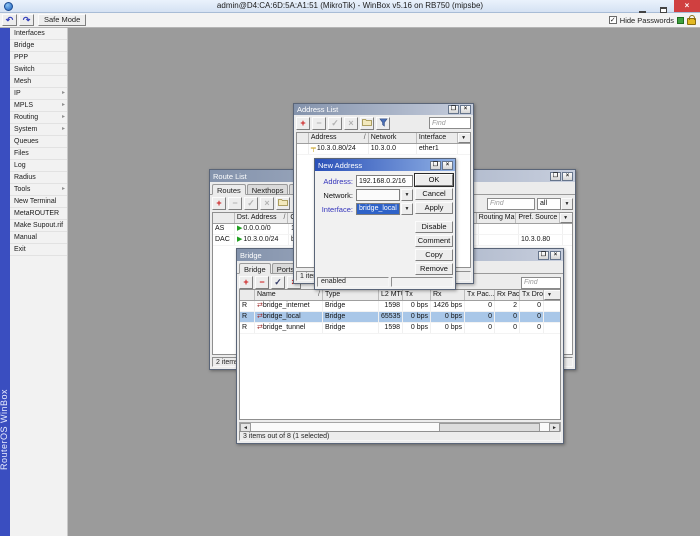 The image size is (700, 536). I want to click on restore-button, so click(663, 6).